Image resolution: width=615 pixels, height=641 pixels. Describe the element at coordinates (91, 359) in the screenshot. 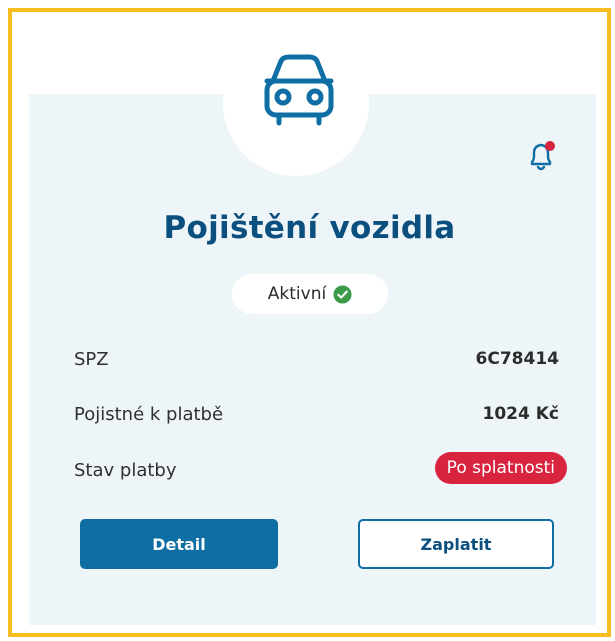

I see `spz-label: SPZ` at that location.